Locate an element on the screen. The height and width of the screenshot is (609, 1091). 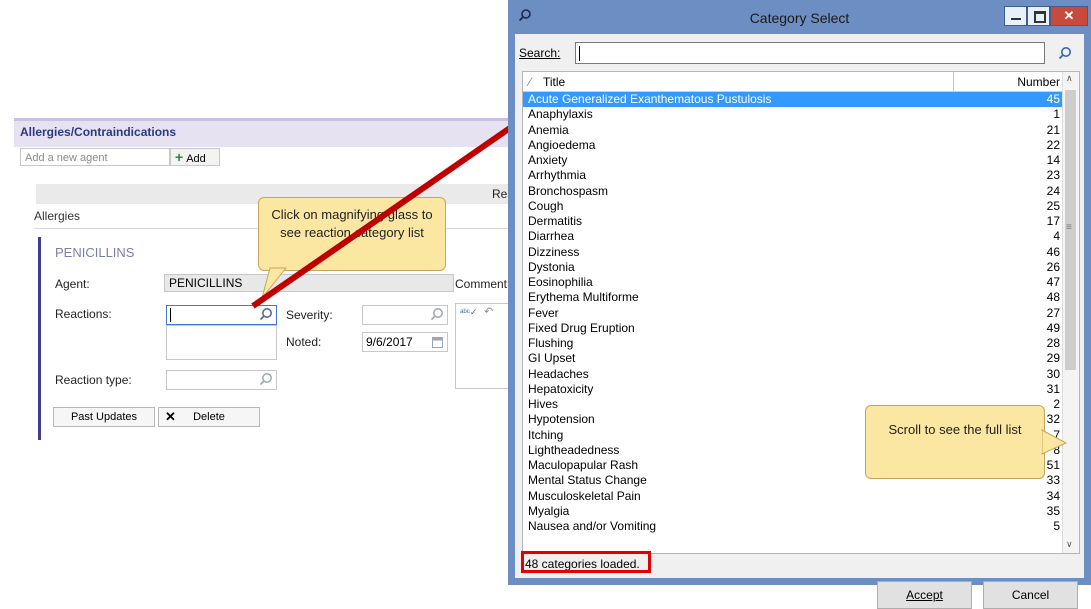
accept-button: Accept is located at coordinates (924, 595).